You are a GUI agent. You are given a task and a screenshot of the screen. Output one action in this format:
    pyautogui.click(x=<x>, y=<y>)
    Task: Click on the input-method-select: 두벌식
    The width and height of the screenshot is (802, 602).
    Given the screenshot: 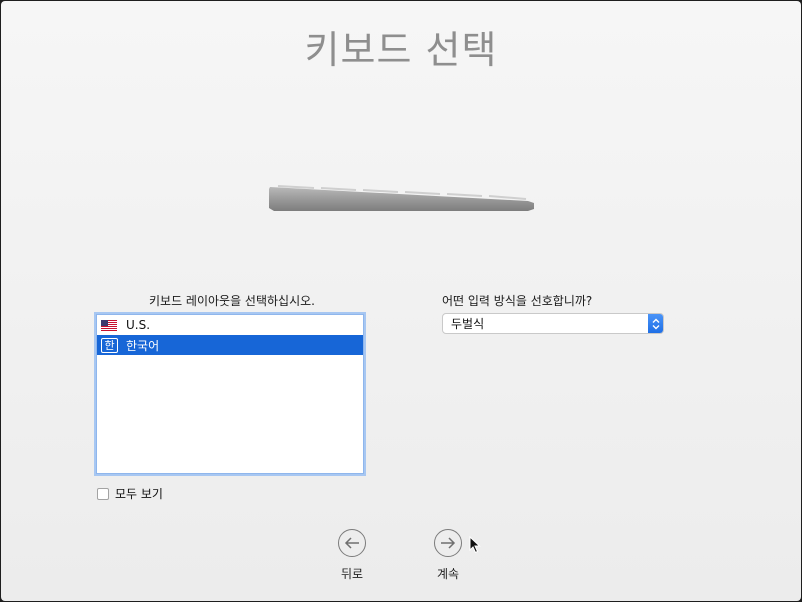 What is the action you would take?
    pyautogui.click(x=553, y=323)
    